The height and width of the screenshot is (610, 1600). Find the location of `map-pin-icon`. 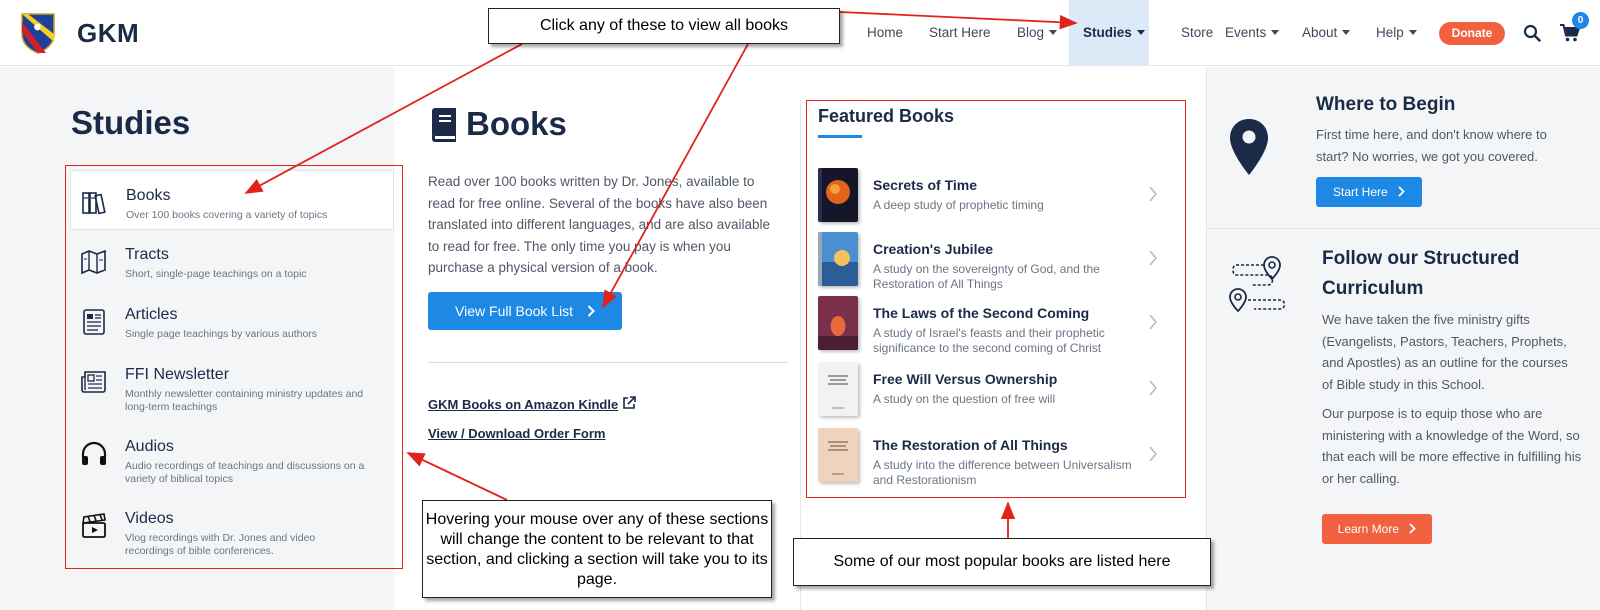

map-pin-icon is located at coordinates (1249, 147).